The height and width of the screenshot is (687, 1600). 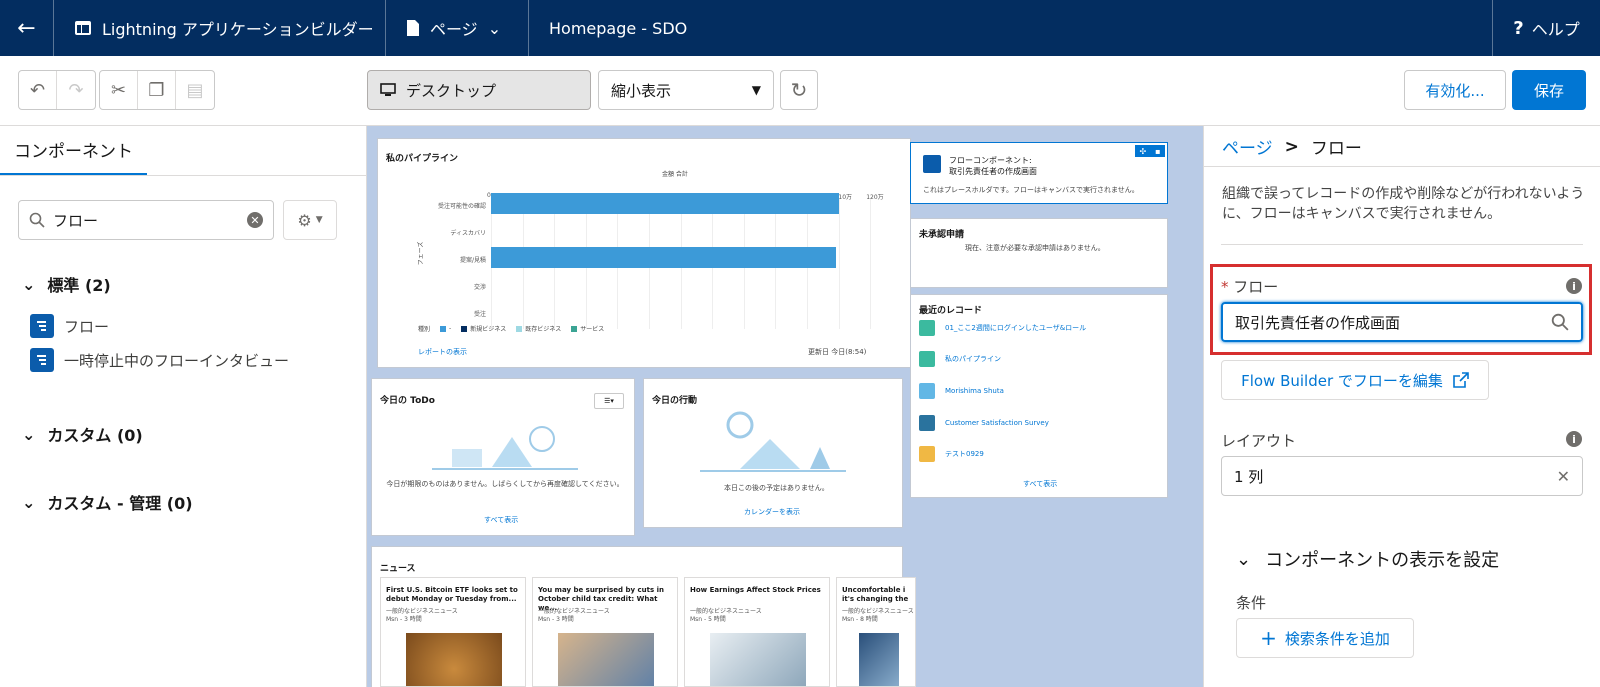 I want to click on approvals-title: 未承認申請, so click(x=942, y=235).